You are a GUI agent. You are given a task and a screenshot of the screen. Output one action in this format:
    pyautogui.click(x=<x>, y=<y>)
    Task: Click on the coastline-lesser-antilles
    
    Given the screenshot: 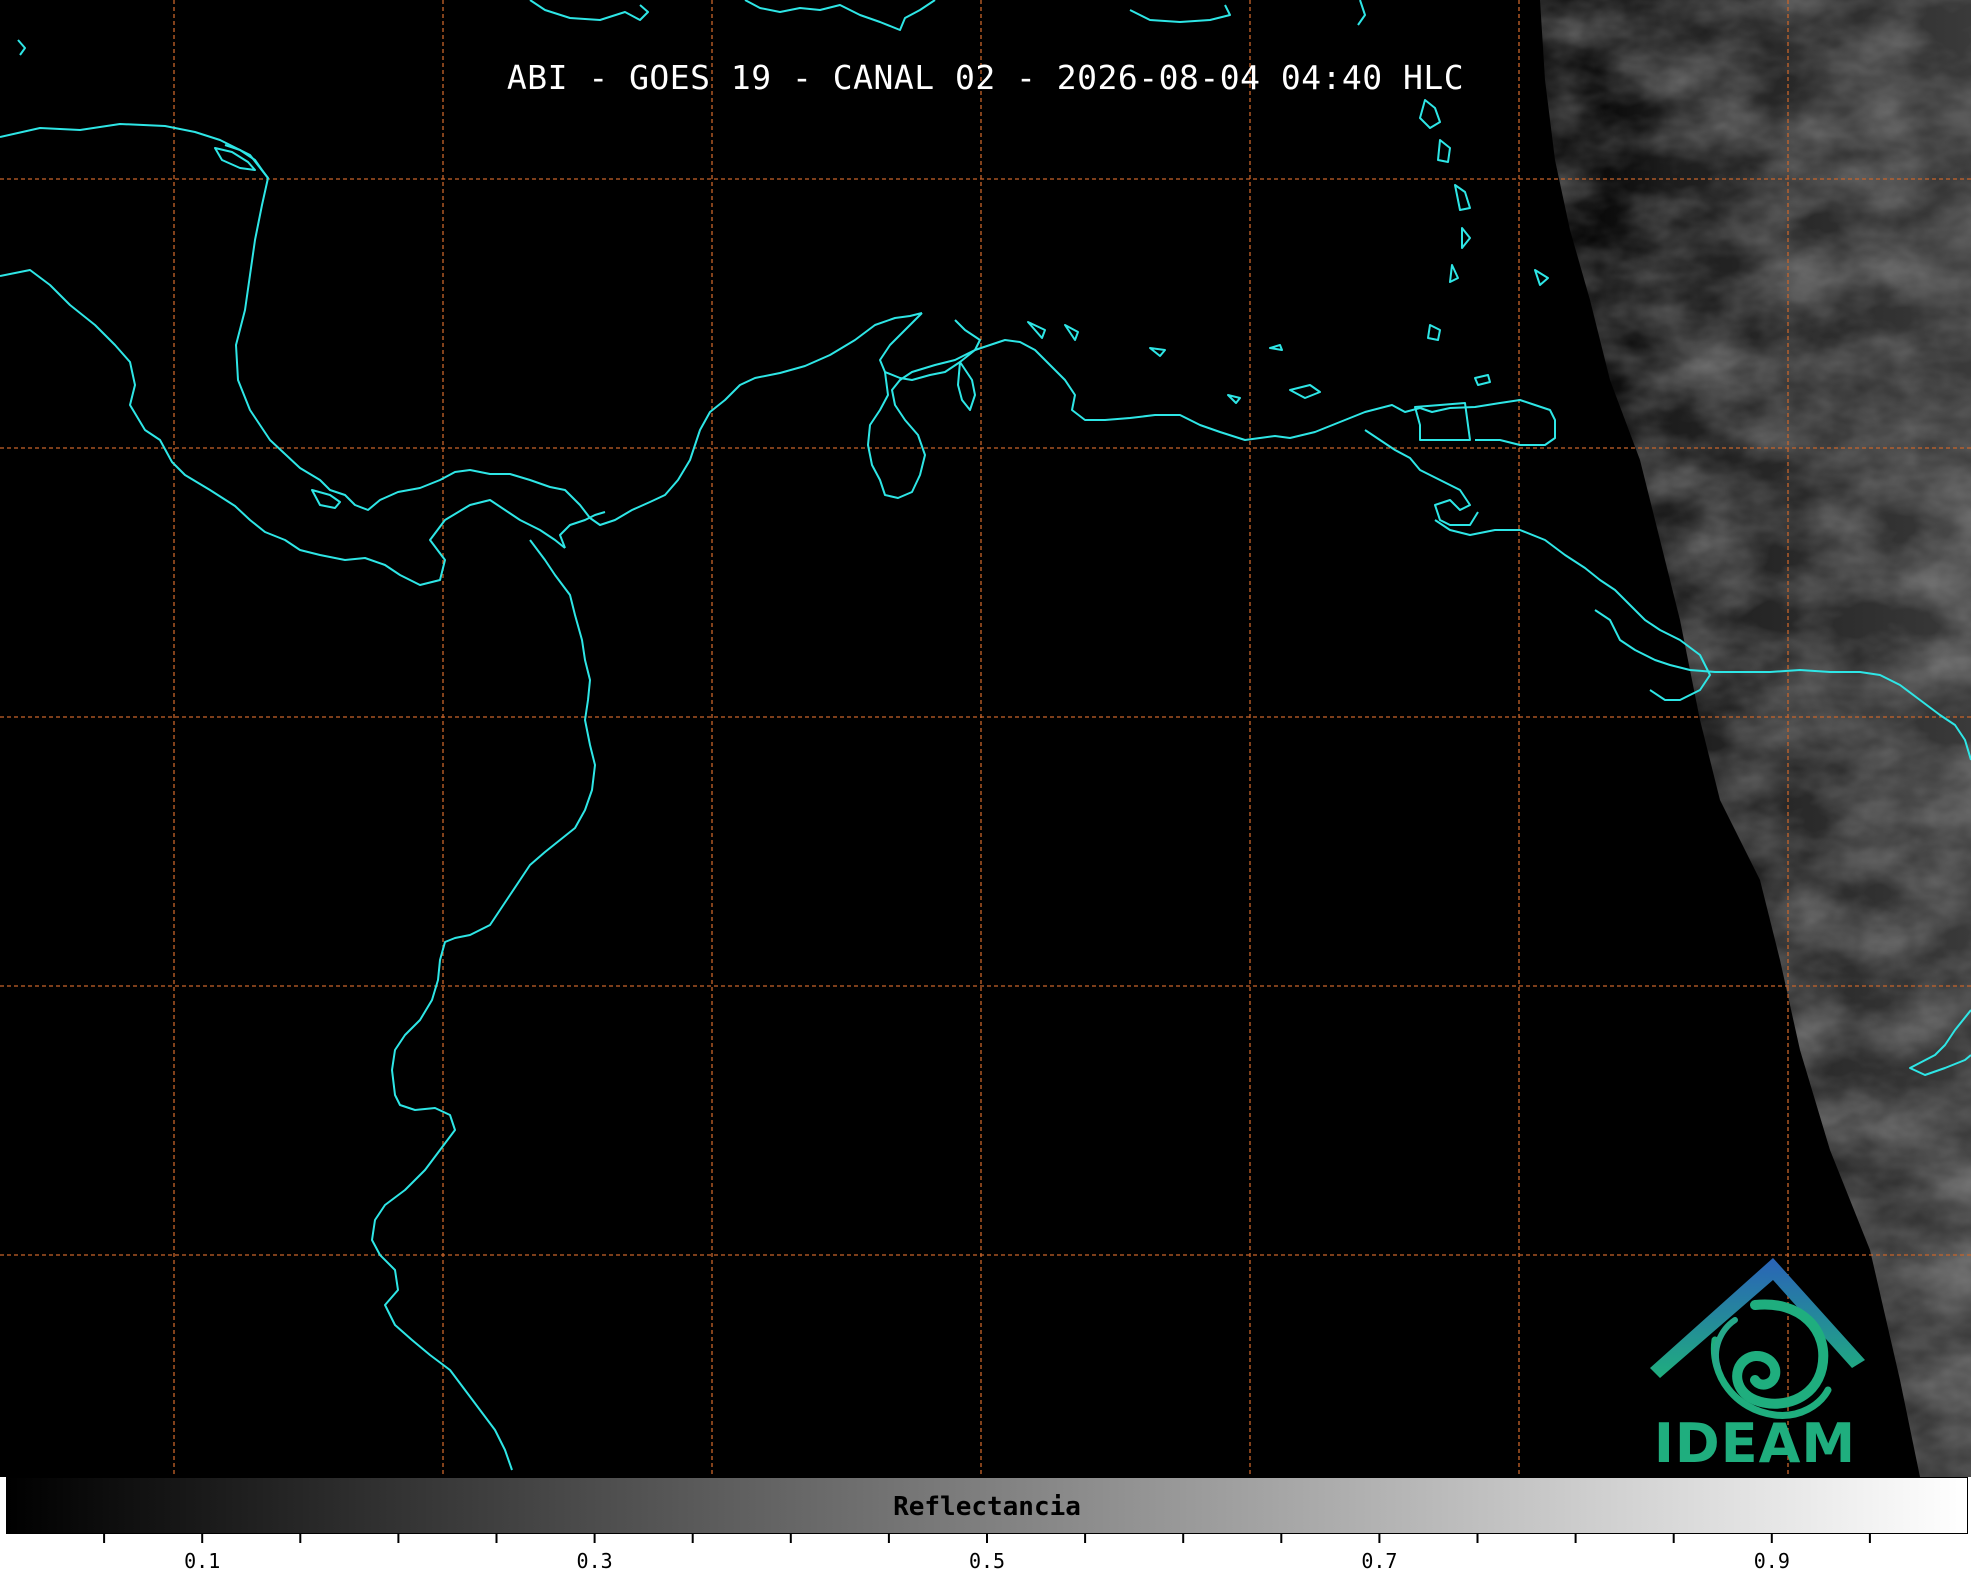 What is the action you would take?
    pyautogui.click(x=1361, y=13)
    